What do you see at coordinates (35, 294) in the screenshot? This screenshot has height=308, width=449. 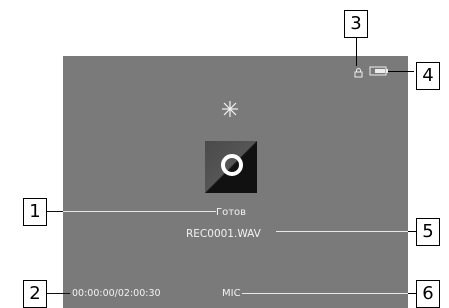 I see `callout-2: 2` at bounding box center [35, 294].